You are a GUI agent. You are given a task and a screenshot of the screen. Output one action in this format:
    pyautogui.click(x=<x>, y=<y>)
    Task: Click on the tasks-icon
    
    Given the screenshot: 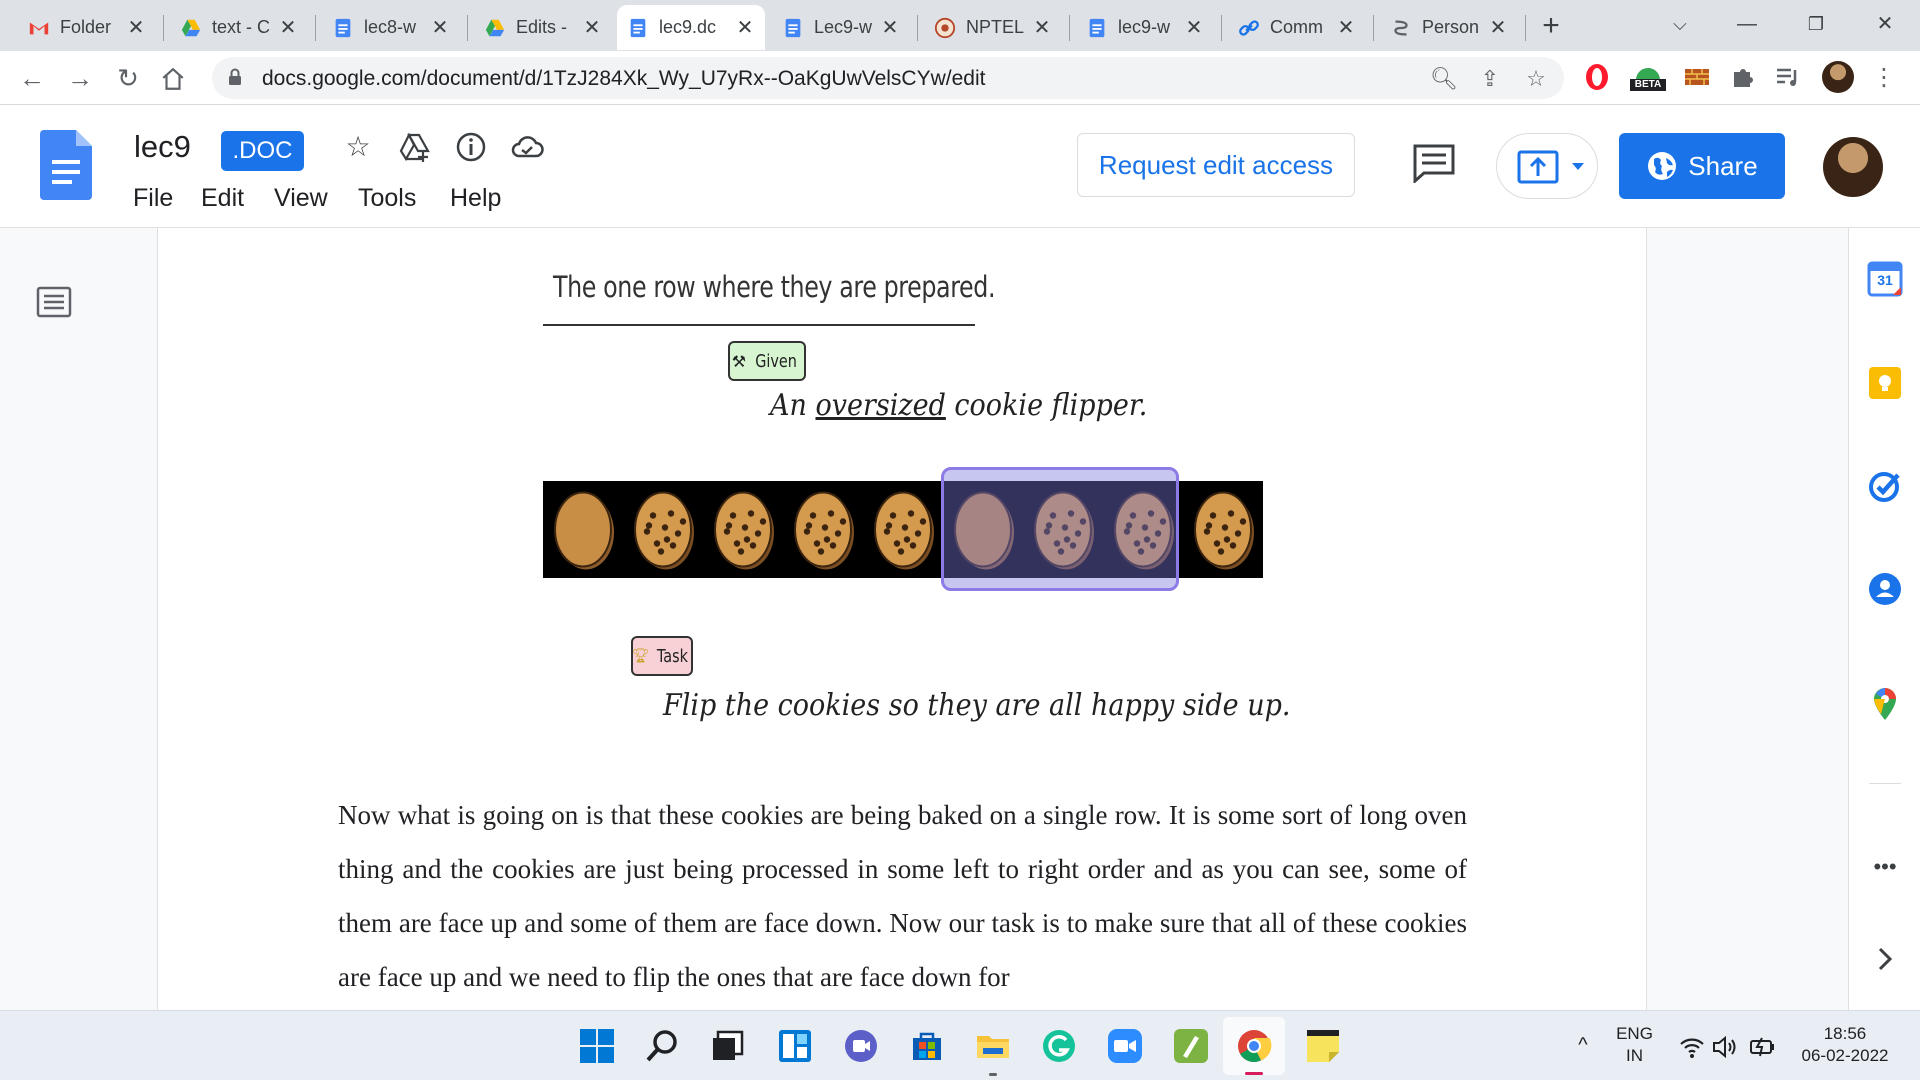 What is the action you would take?
    pyautogui.click(x=1885, y=486)
    